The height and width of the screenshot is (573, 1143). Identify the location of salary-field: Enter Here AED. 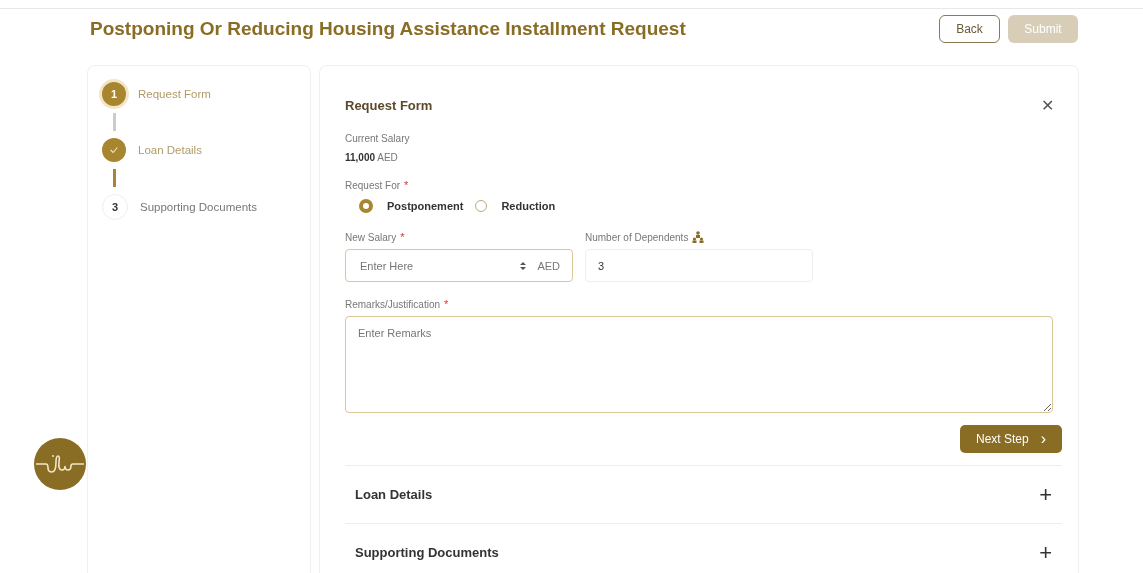
(459, 265).